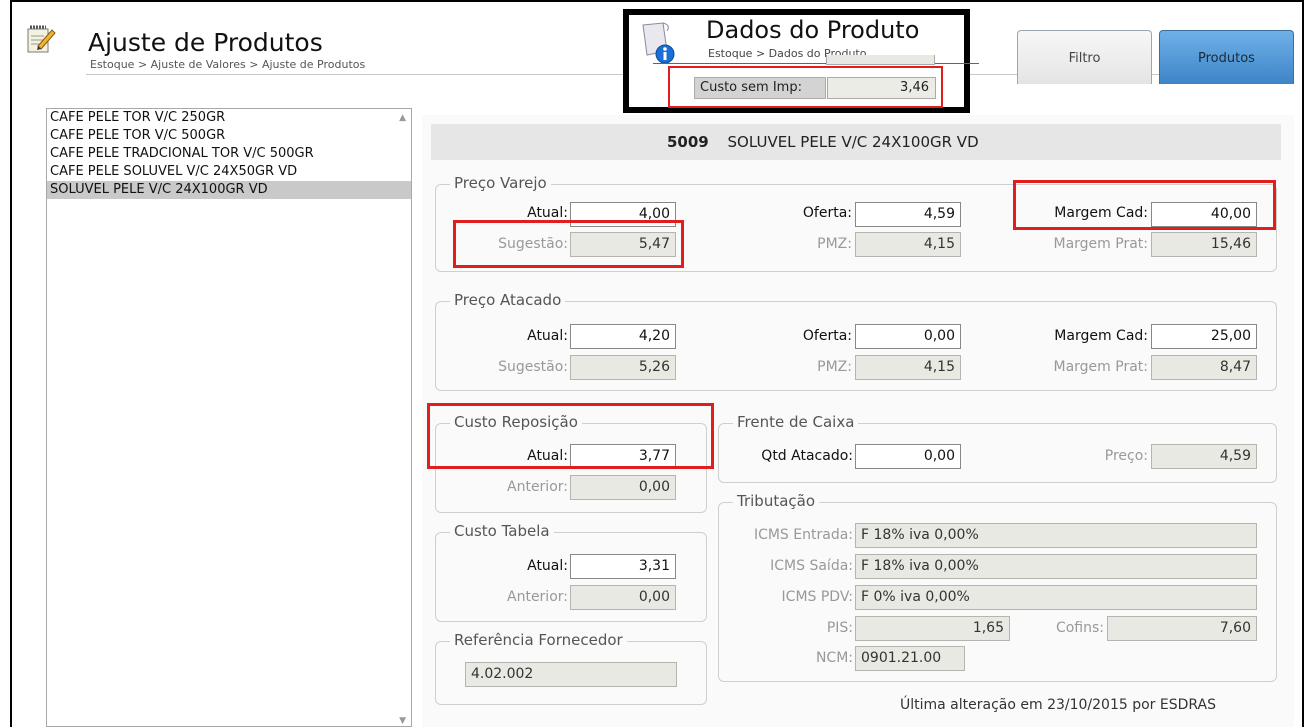 The height and width of the screenshot is (727, 1312). Describe the element at coordinates (229, 118) in the screenshot. I see `list-item: CAFE PELE TOR V/C 250GR` at that location.